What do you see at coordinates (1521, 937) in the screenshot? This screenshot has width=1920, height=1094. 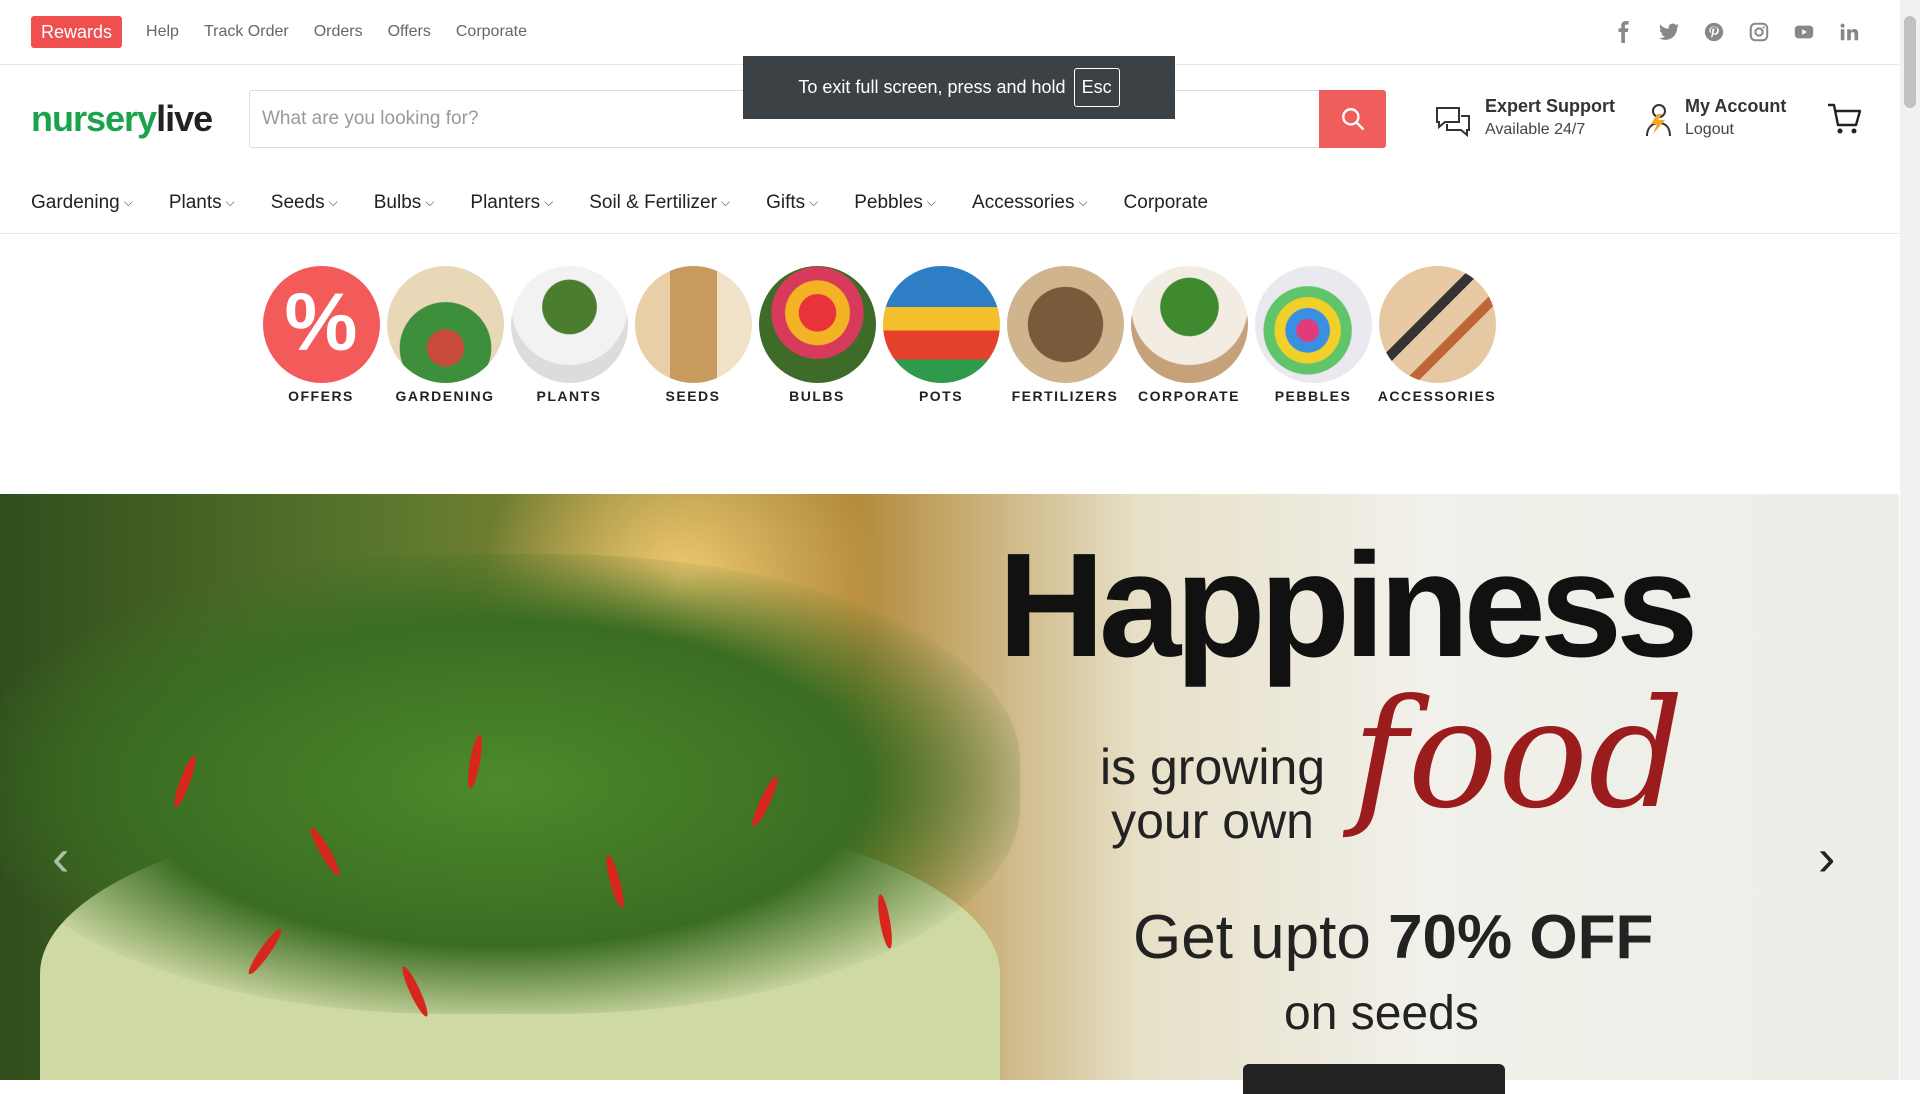 I see `offer-discount: 70% OFF` at bounding box center [1521, 937].